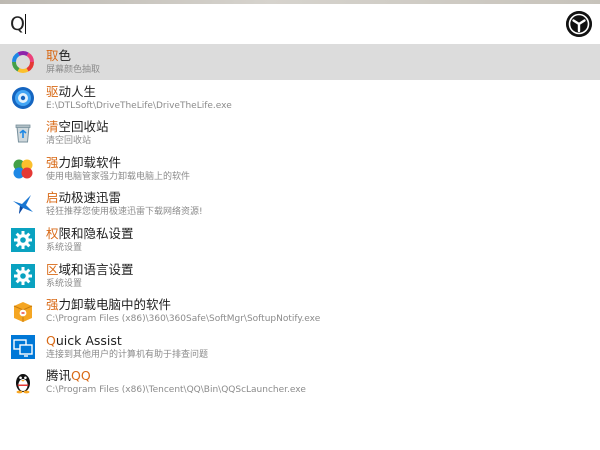 The width and height of the screenshot is (600, 450). I want to click on penguin-icon, so click(23, 382).